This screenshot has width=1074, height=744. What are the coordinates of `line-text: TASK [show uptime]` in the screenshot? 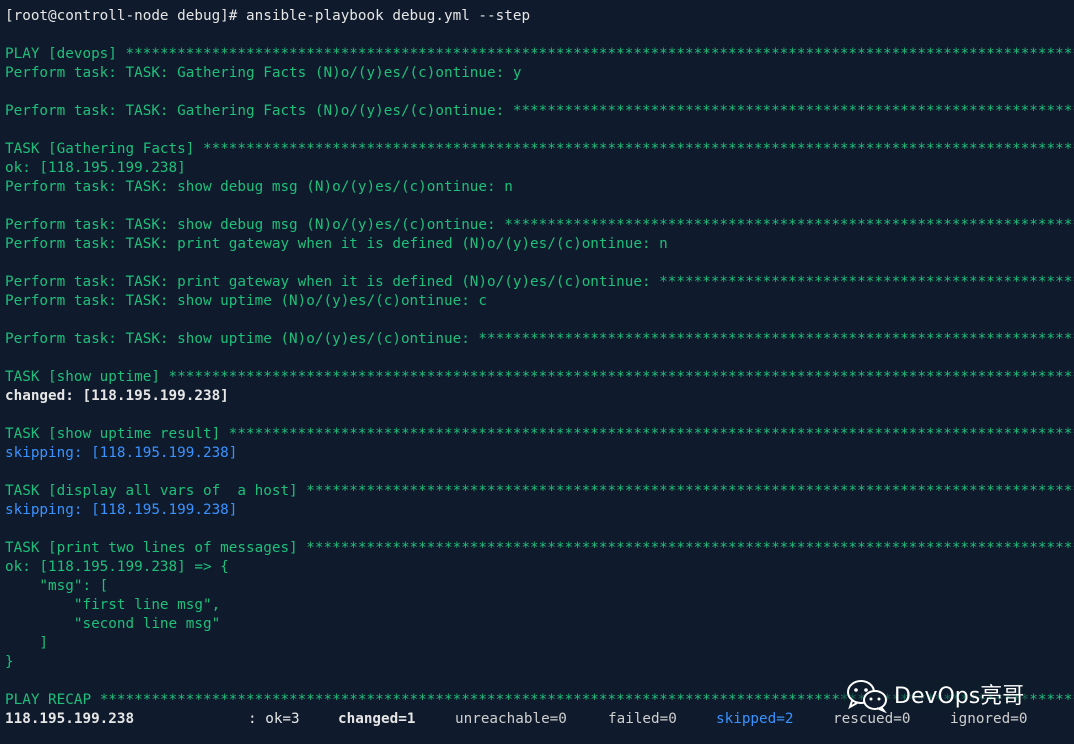 It's located at (87, 377).